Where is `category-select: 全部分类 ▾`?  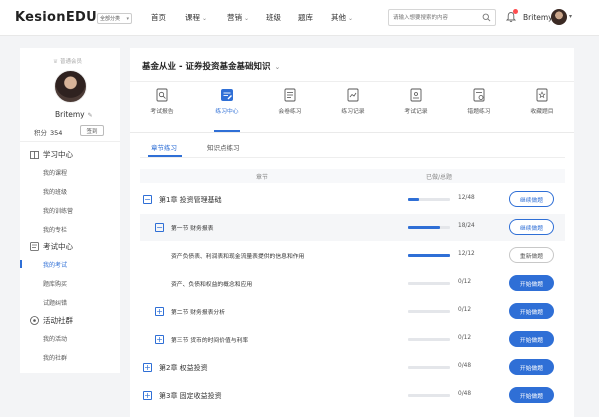
category-select: 全部分类 ▾ is located at coordinates (114, 18).